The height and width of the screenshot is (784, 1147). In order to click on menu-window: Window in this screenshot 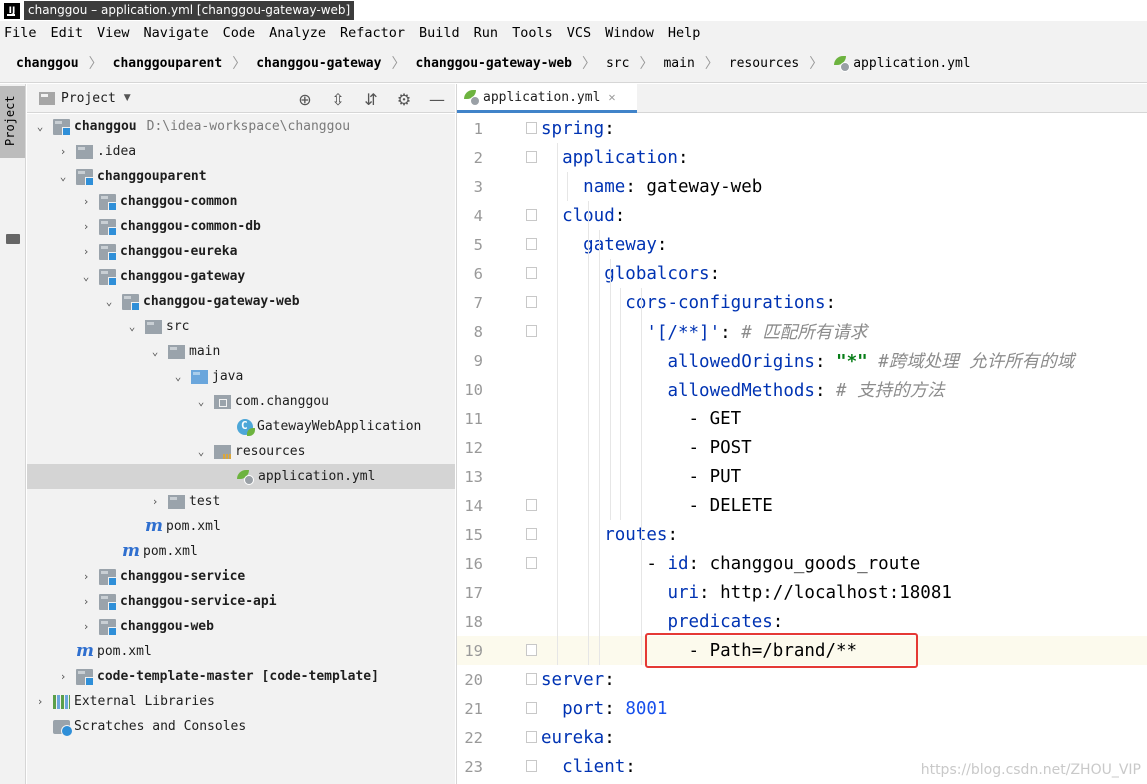, I will do `click(629, 33)`.